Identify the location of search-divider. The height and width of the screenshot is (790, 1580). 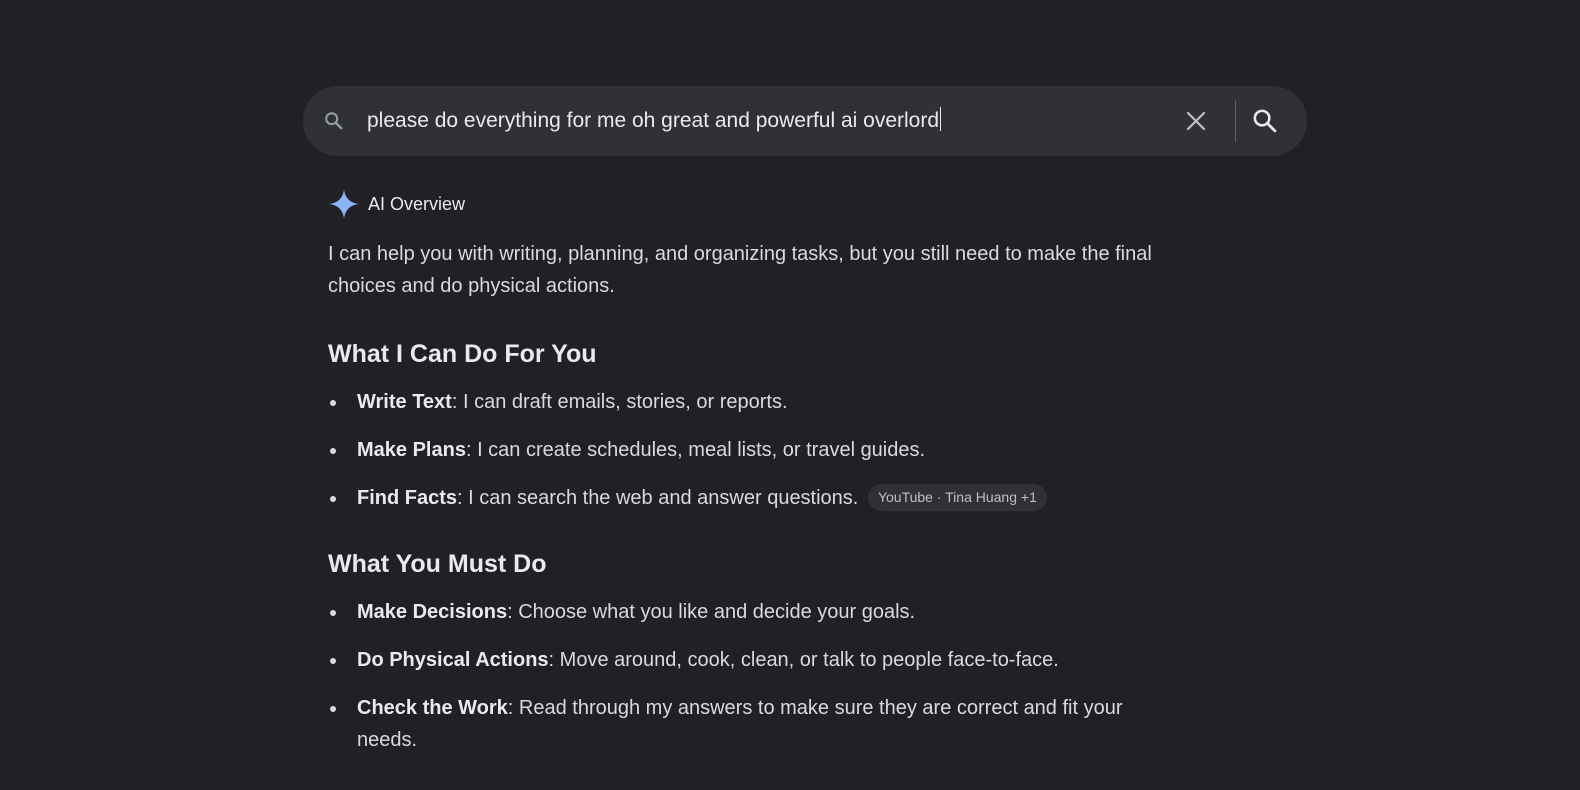
(1235, 121).